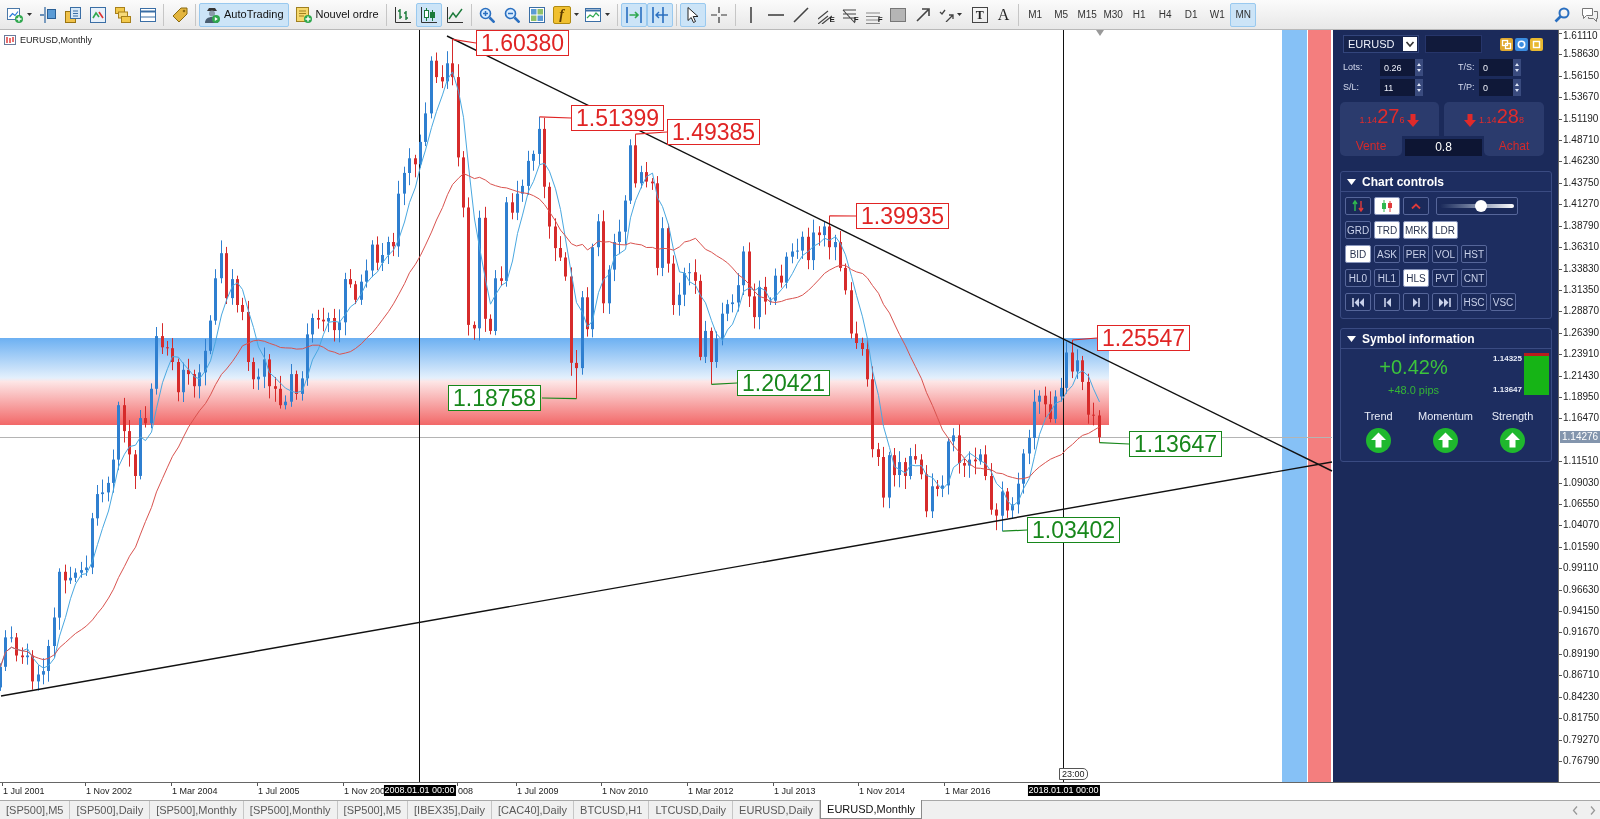 The image size is (1600, 819). Describe the element at coordinates (1387, 254) in the screenshot. I see `toggle-button: ASK` at that location.